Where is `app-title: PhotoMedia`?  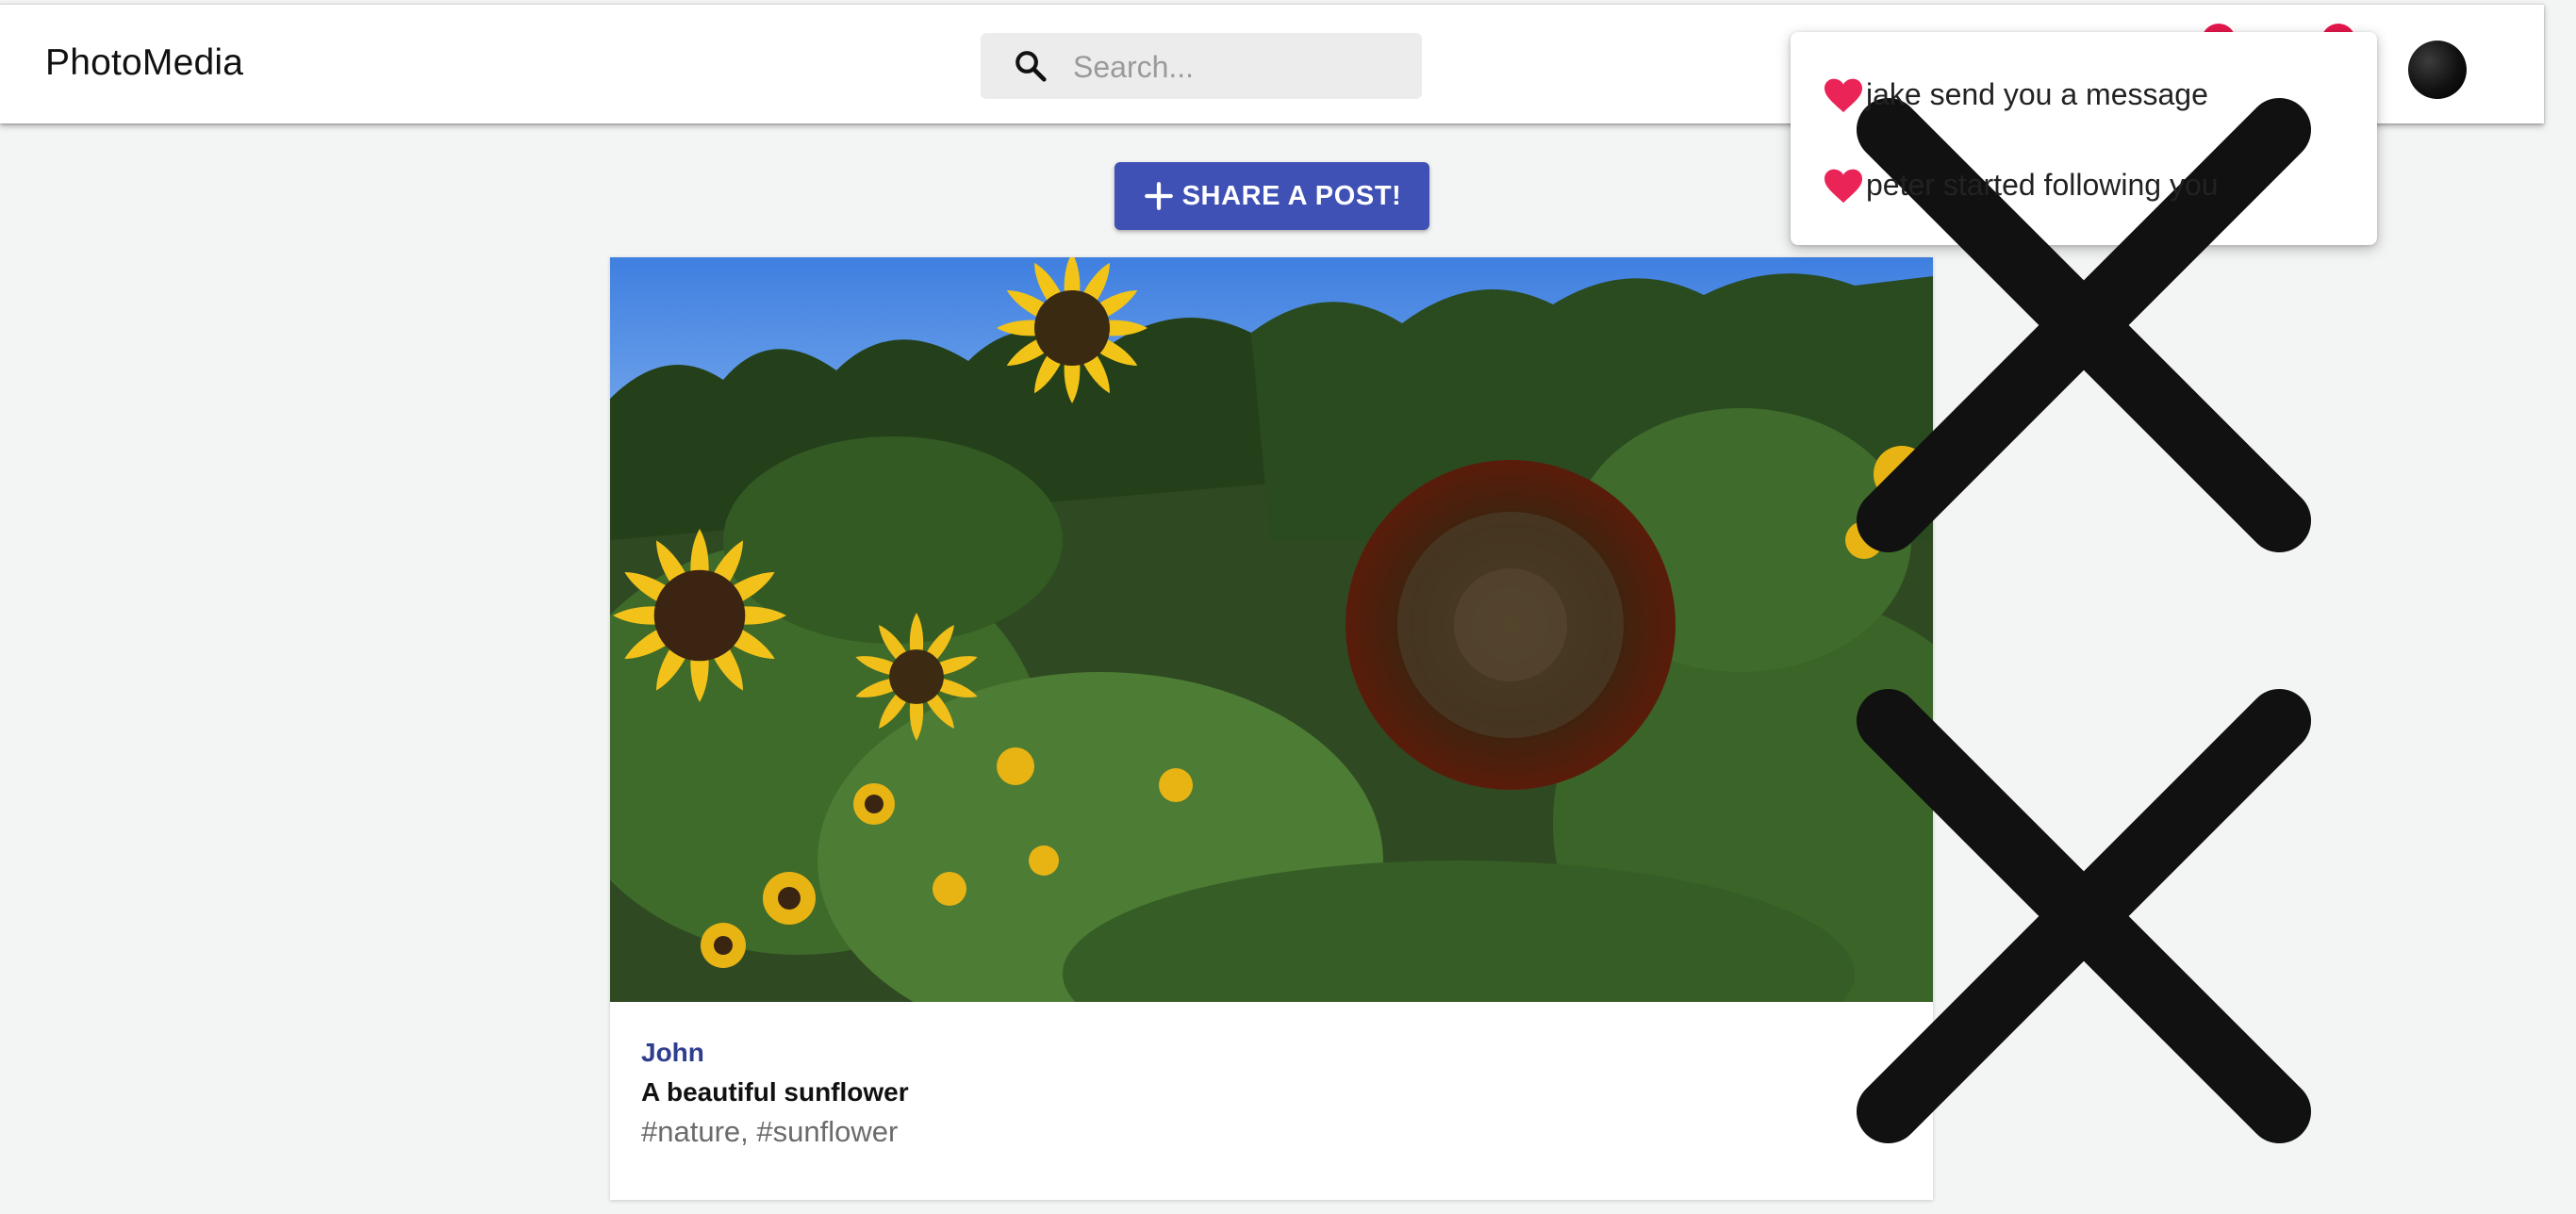
app-title: PhotoMedia is located at coordinates (144, 63).